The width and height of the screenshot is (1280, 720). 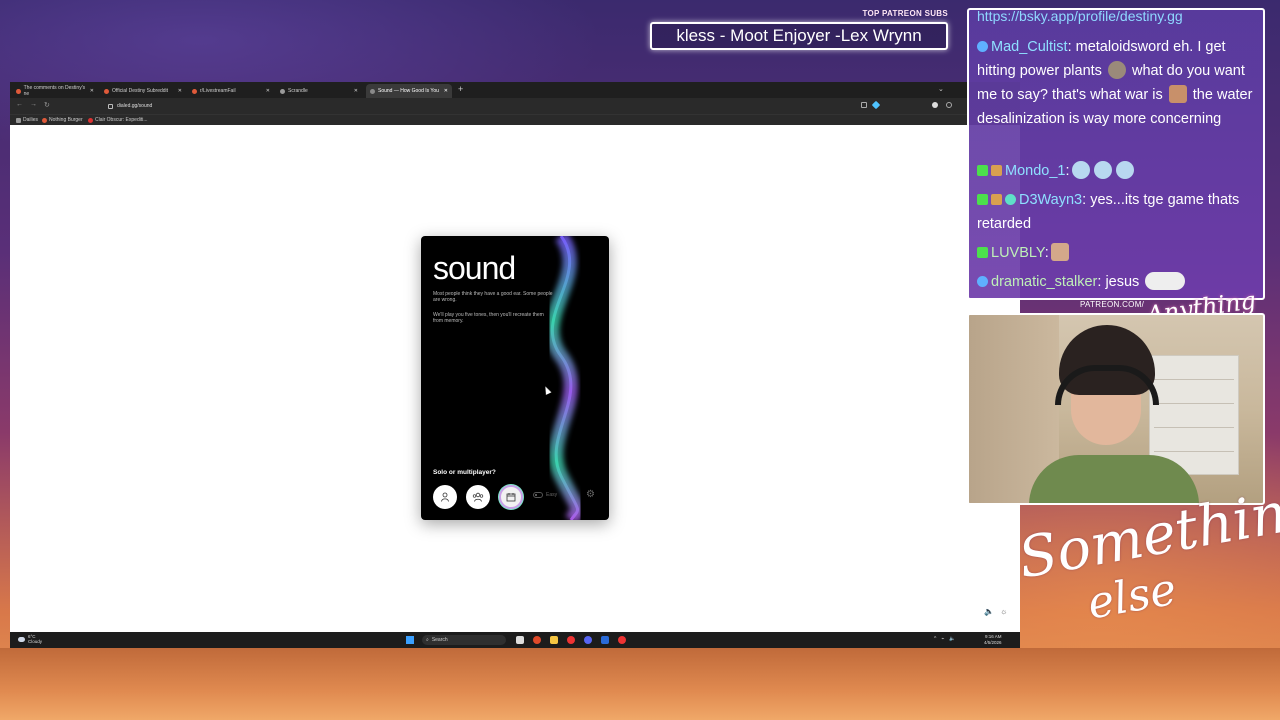 What do you see at coordinates (62, 120) in the screenshot?
I see `bookmark-nothing-burger: Nothing Burger` at bounding box center [62, 120].